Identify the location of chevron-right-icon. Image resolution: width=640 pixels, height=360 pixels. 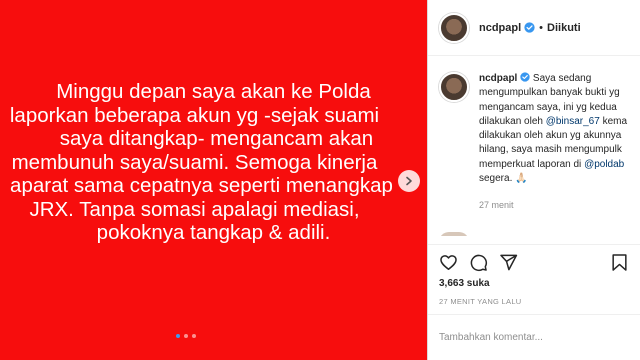
(409, 181).